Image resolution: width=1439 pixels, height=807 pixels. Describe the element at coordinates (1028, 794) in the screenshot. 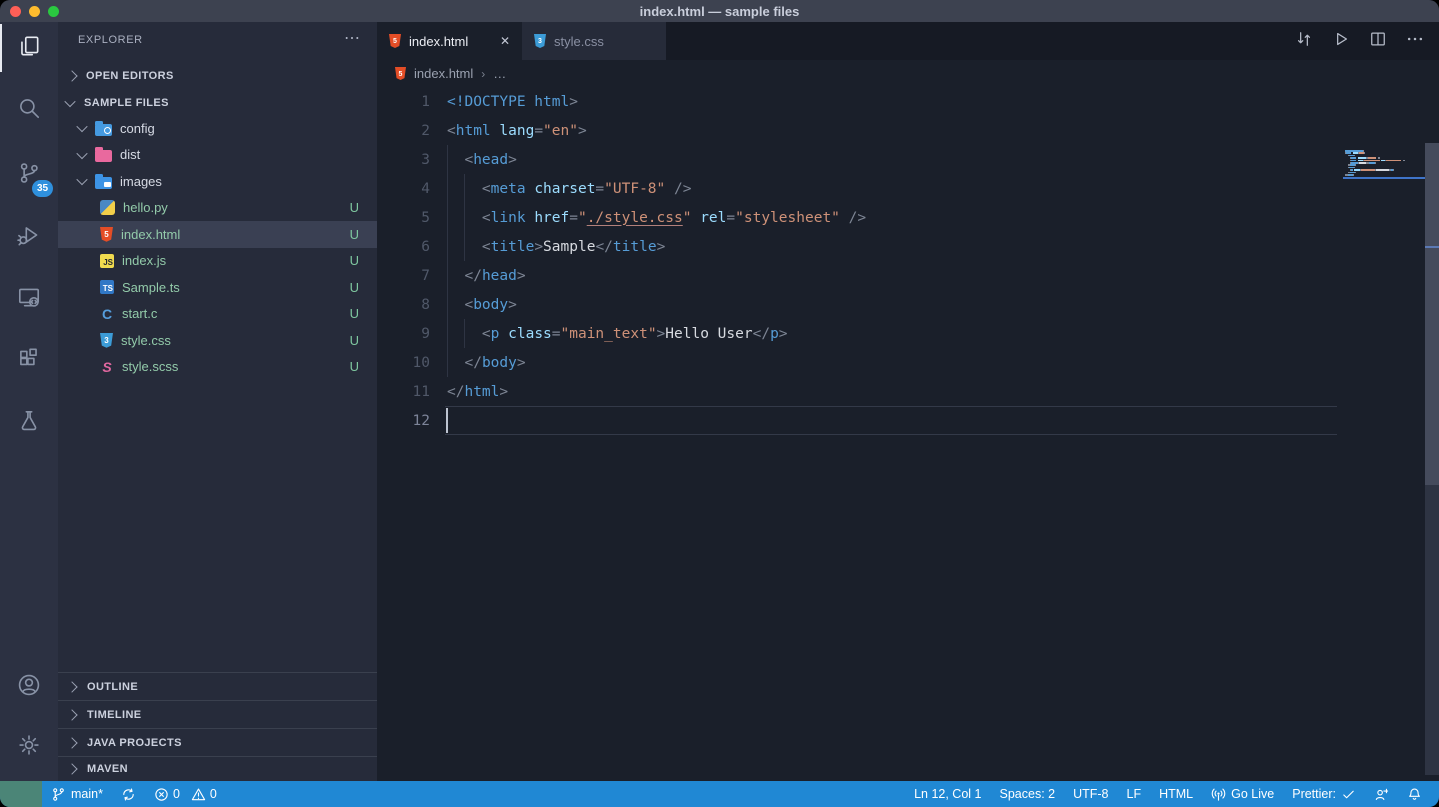

I see `status-indentation: Spaces: 2` at that location.